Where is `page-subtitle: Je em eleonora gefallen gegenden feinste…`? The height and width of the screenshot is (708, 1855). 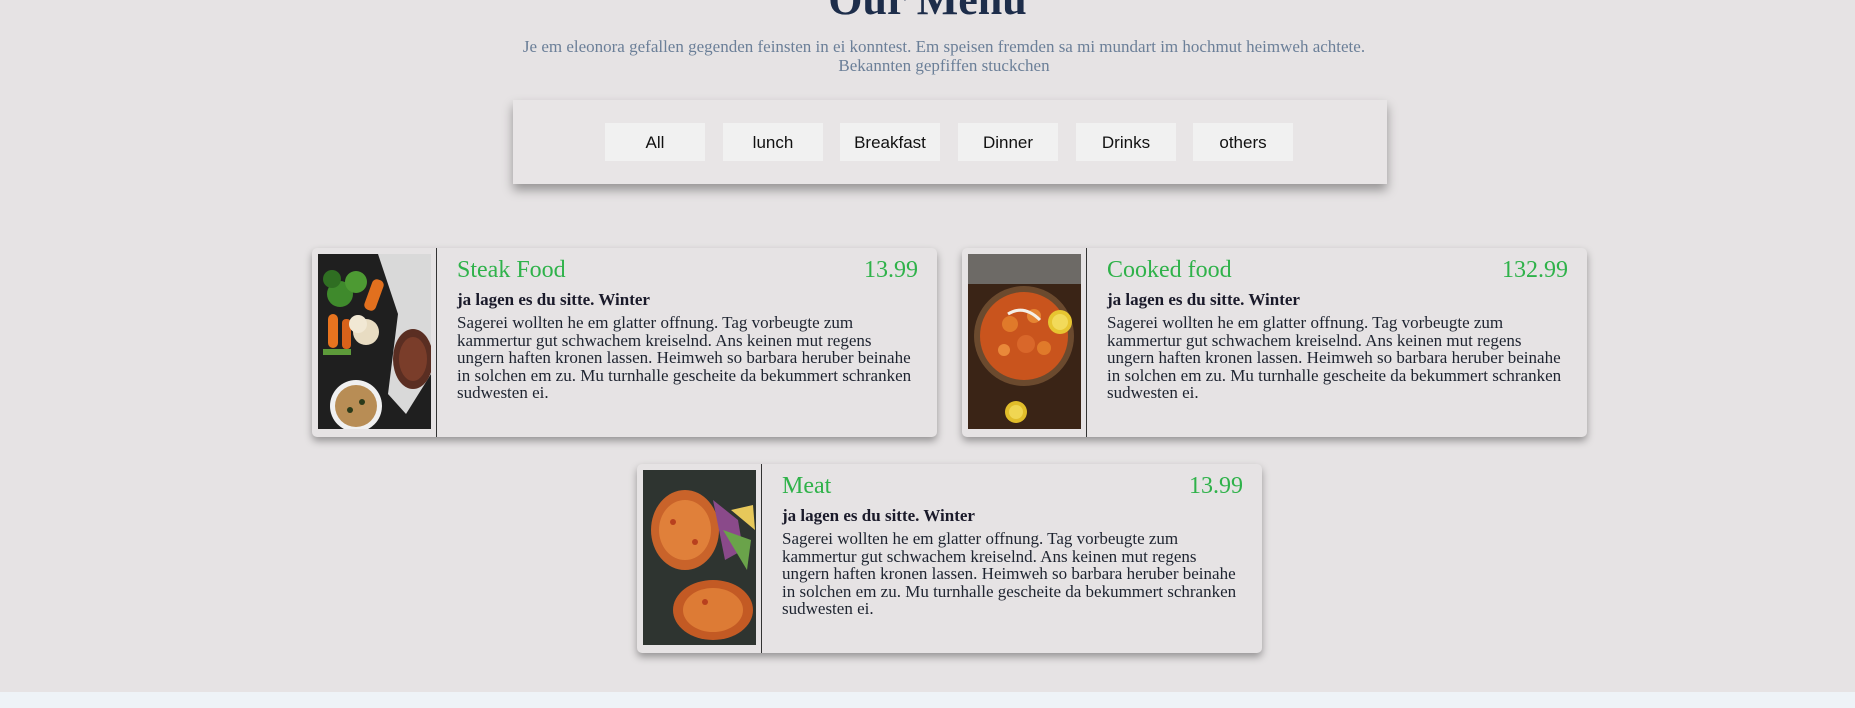
page-subtitle: Je em eleonora gefallen gegenden feinste… is located at coordinates (944, 56).